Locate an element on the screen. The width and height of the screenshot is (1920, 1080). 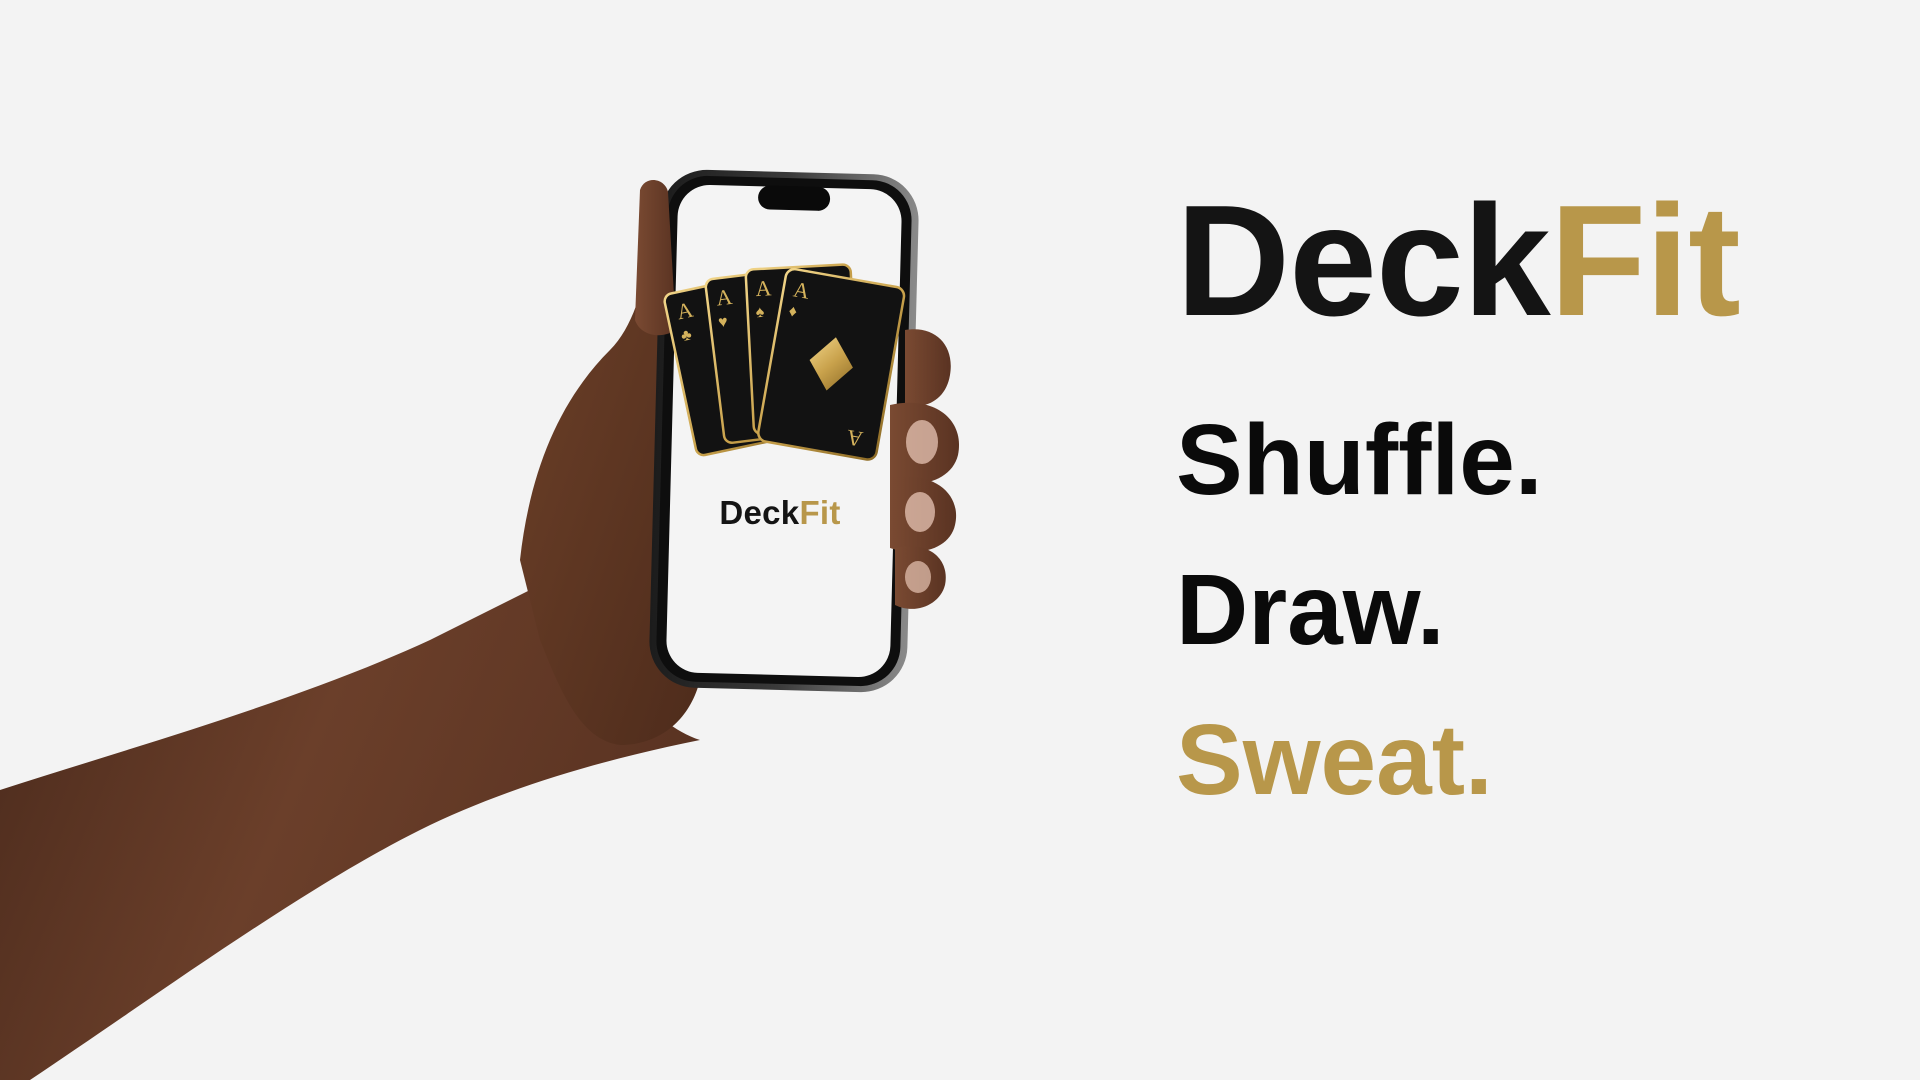
brand-part1: Deck is located at coordinates (1363, 261).